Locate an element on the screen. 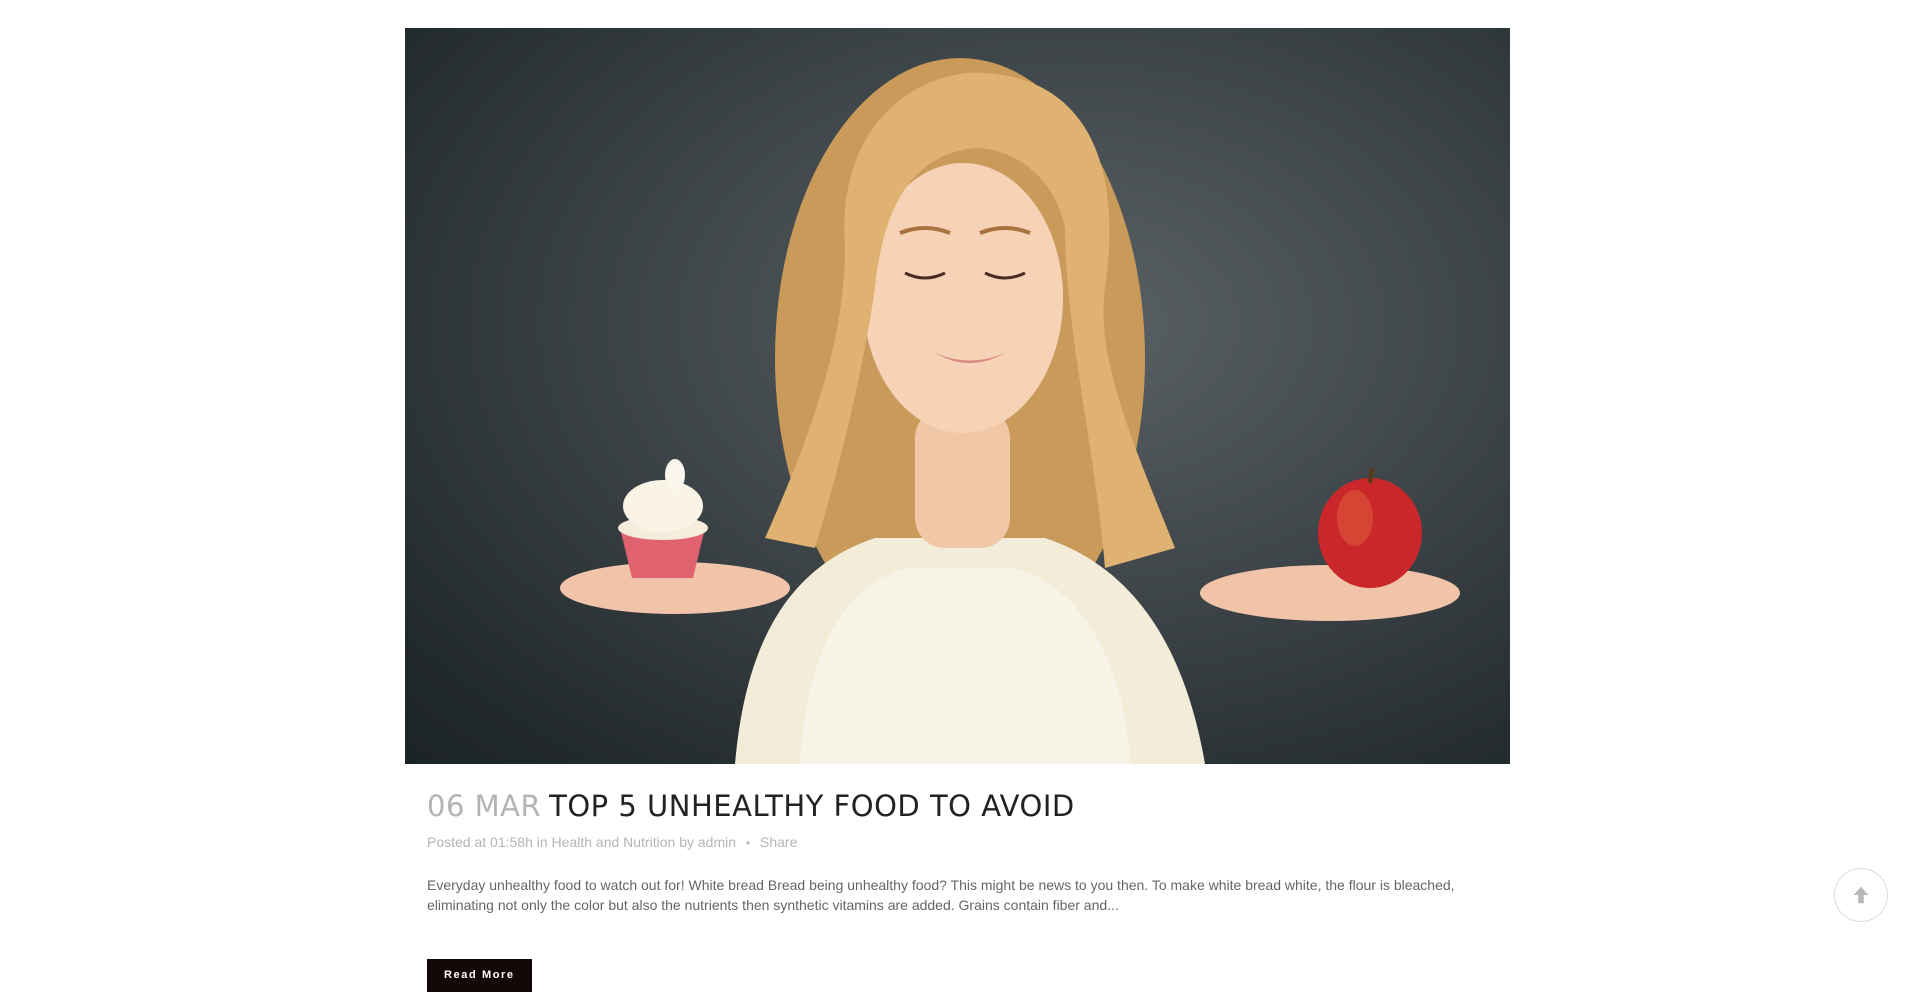 Image resolution: width=1905 pixels, height=992 pixels. arrow-up-icon is located at coordinates (1861, 895).